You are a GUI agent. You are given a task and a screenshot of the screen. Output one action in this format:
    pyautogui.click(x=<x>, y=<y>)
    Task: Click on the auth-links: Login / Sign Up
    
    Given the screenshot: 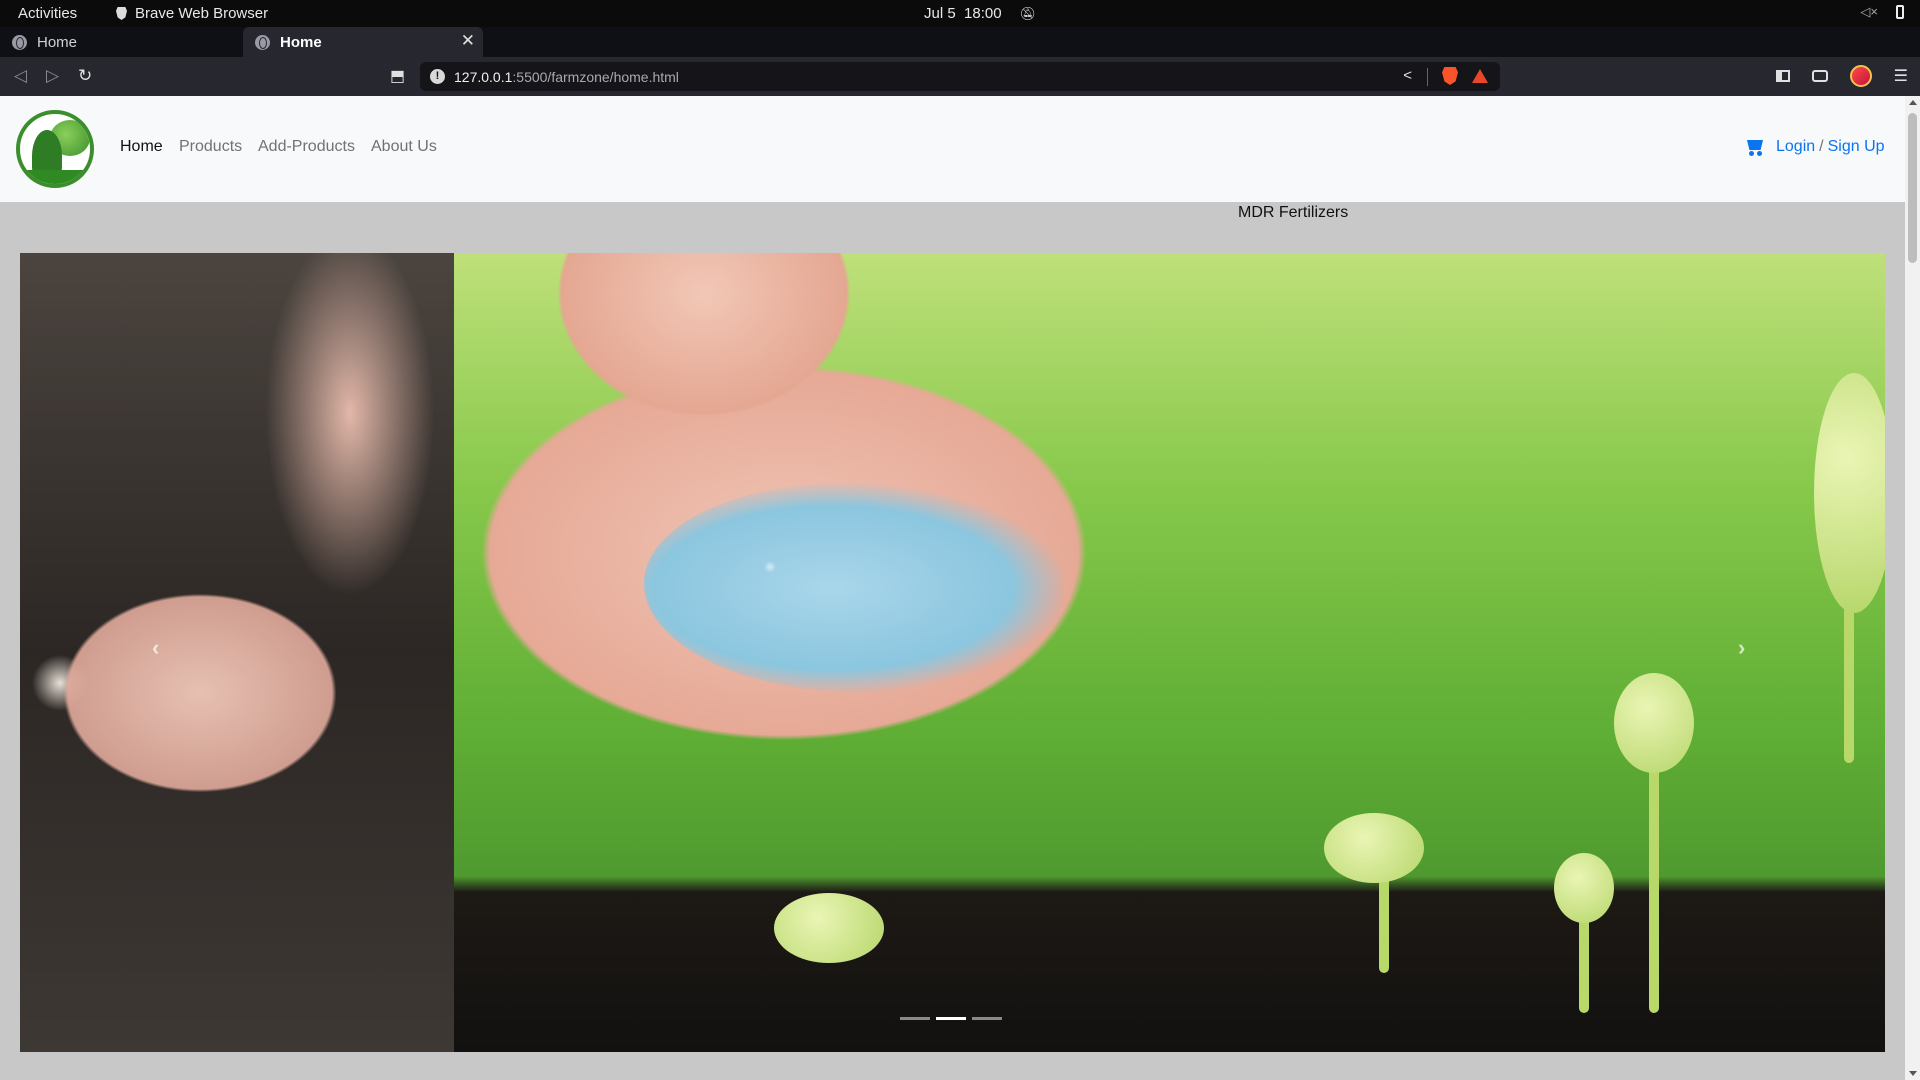 What is the action you would take?
    pyautogui.click(x=1830, y=147)
    